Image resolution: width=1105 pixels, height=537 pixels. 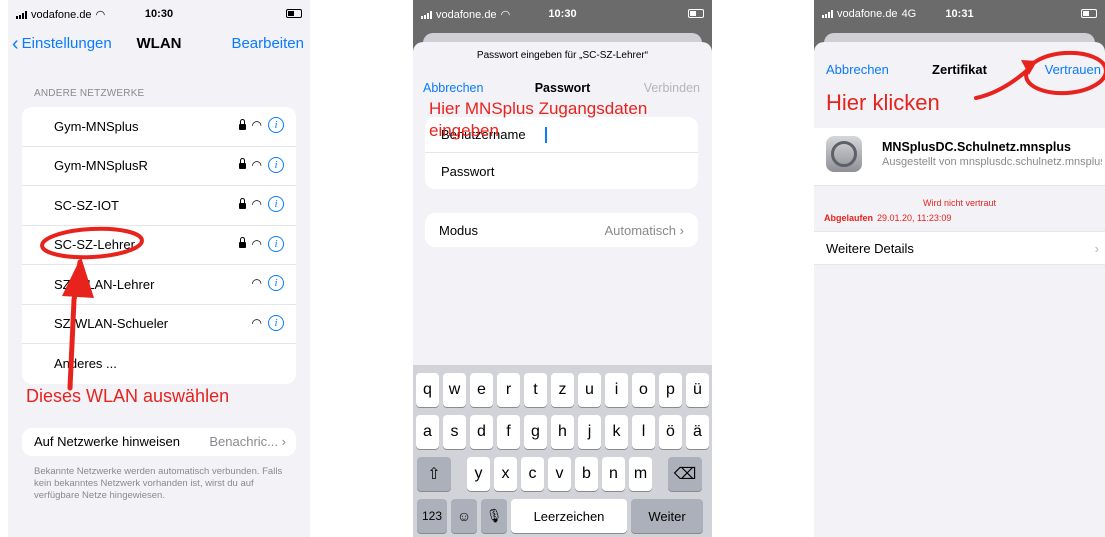 What do you see at coordinates (672, 88) in the screenshot?
I see `connect-button: Verbinden` at bounding box center [672, 88].